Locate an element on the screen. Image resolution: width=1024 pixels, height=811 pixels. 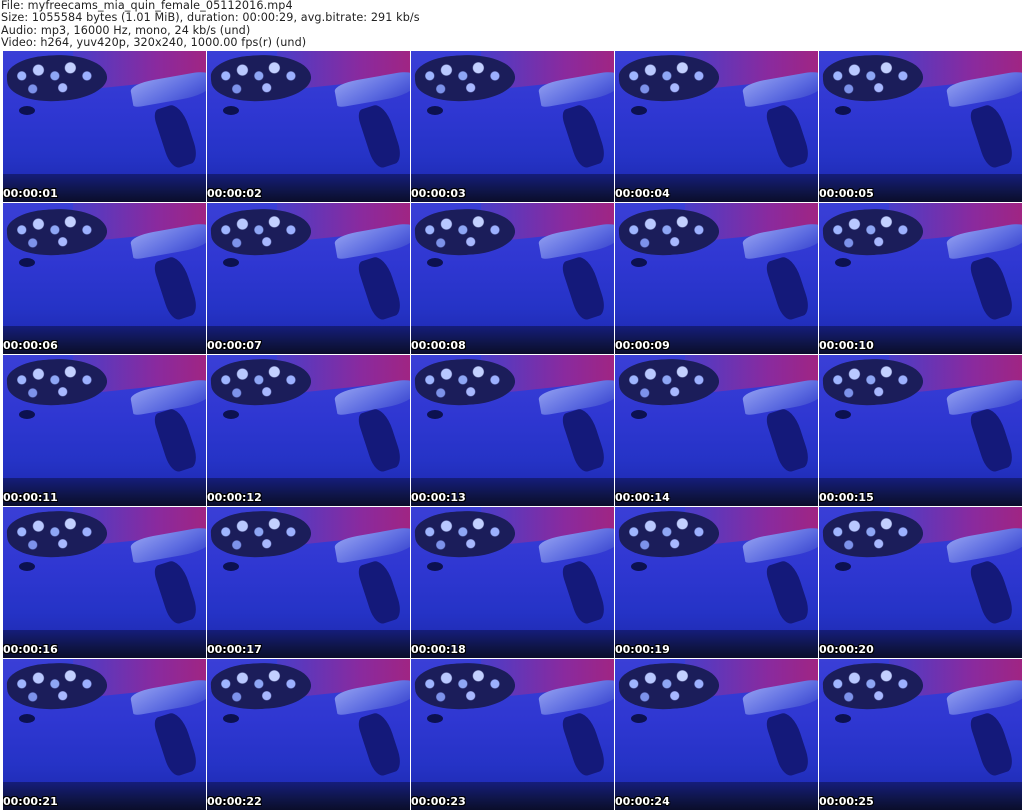
frame-timestamp: 00:00:10 is located at coordinates (846, 345).